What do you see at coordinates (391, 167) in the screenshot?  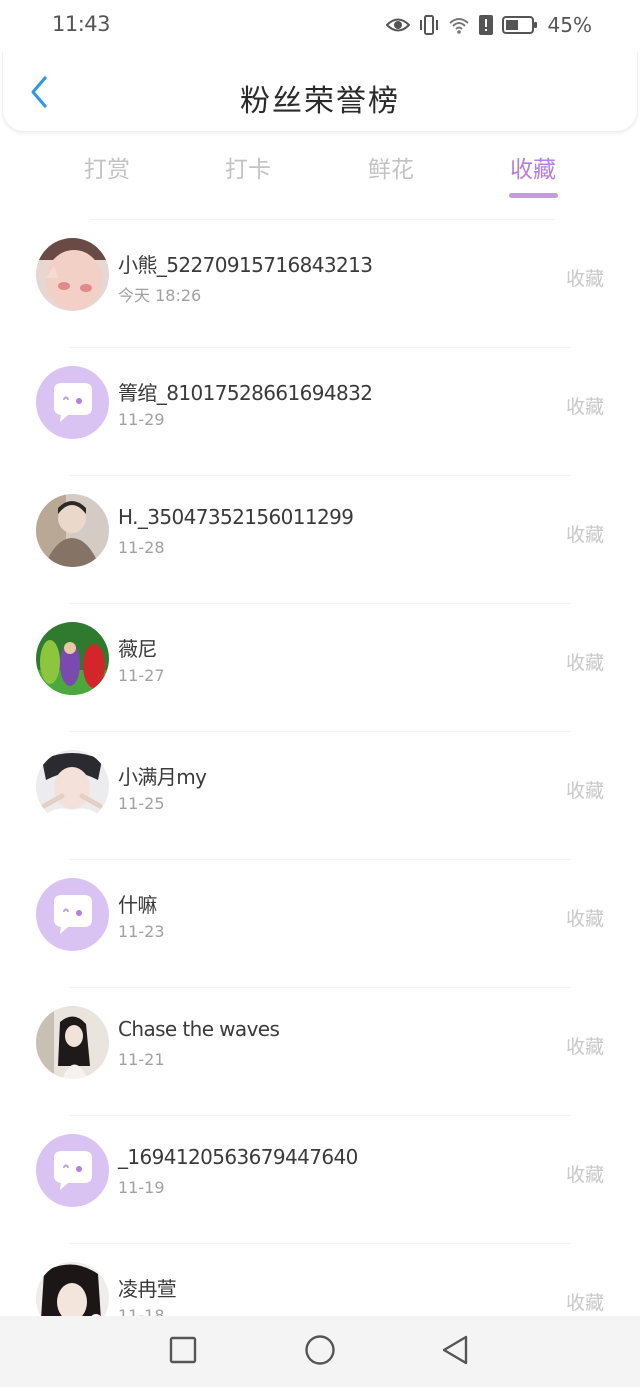 I see `tab-xianhua: 鲜花` at bounding box center [391, 167].